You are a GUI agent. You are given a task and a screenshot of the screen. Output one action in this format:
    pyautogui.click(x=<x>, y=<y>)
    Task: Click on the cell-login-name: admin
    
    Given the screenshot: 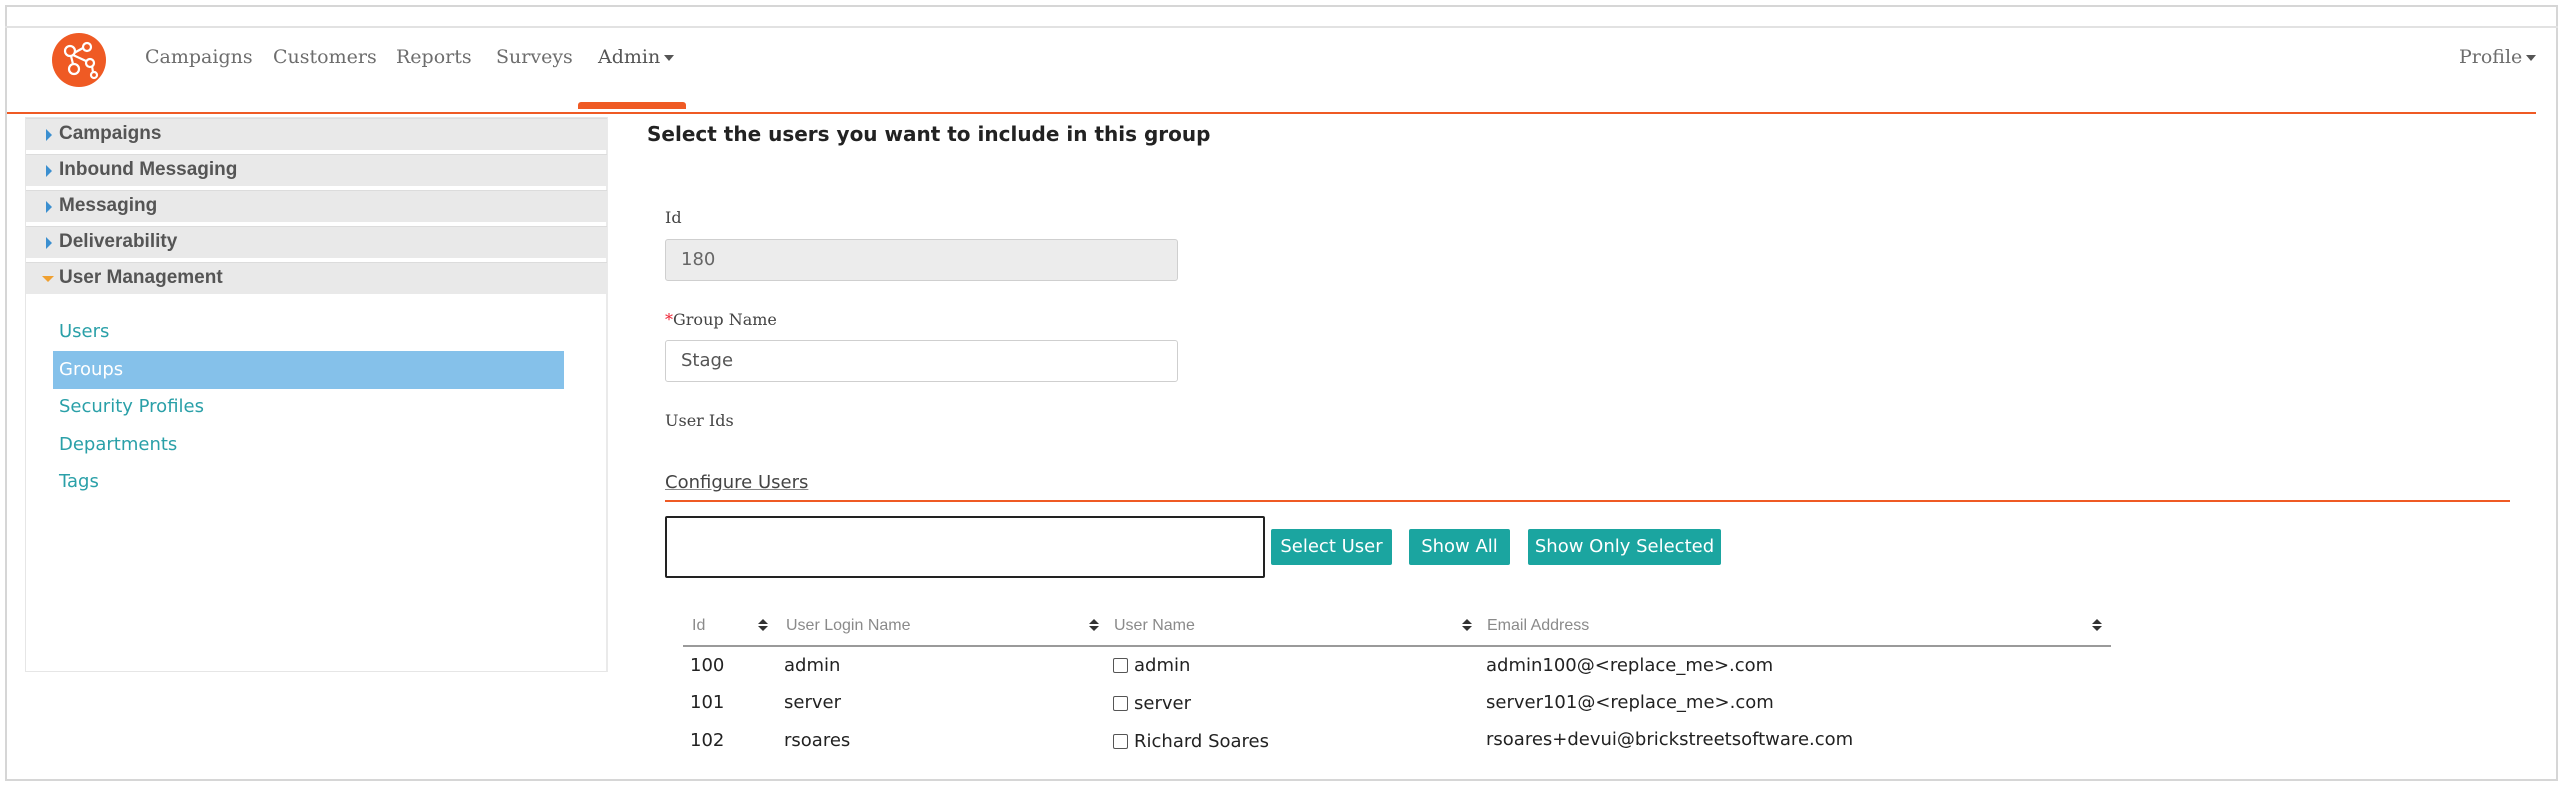 What is the action you would take?
    pyautogui.click(x=812, y=665)
    